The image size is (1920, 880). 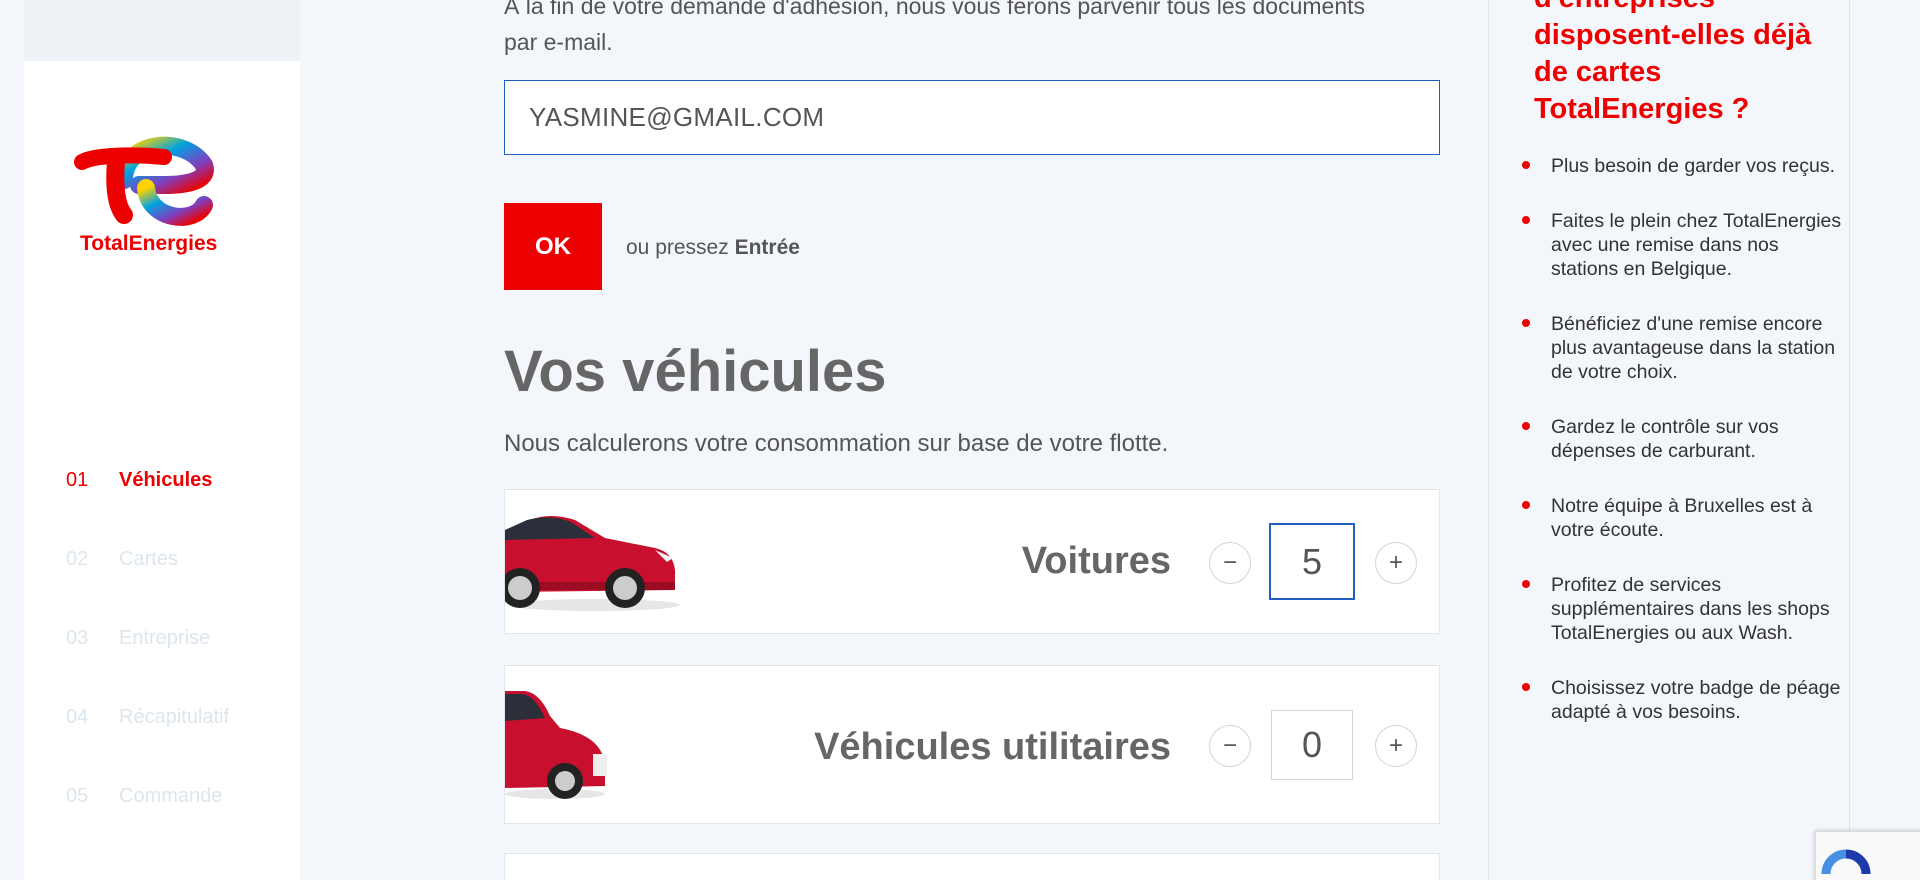 What do you see at coordinates (166, 480) in the screenshot?
I see `step-label: Véhicules` at bounding box center [166, 480].